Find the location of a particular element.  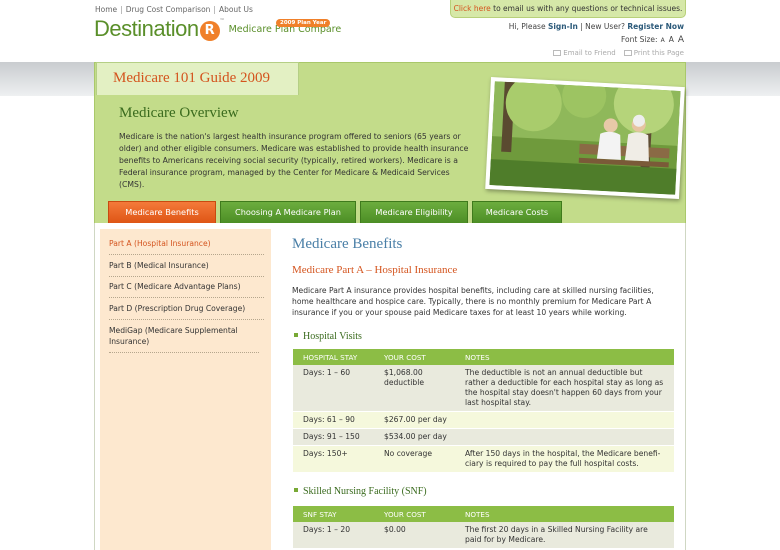

font-size-control: Font Size: A A A is located at coordinates (652, 40).